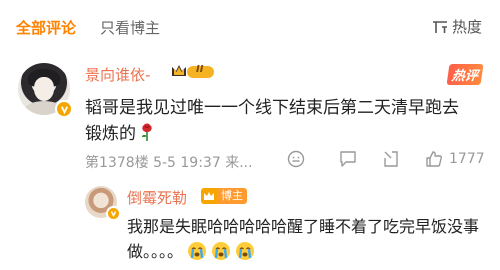  I want to click on comment-reply-button, so click(348, 159).